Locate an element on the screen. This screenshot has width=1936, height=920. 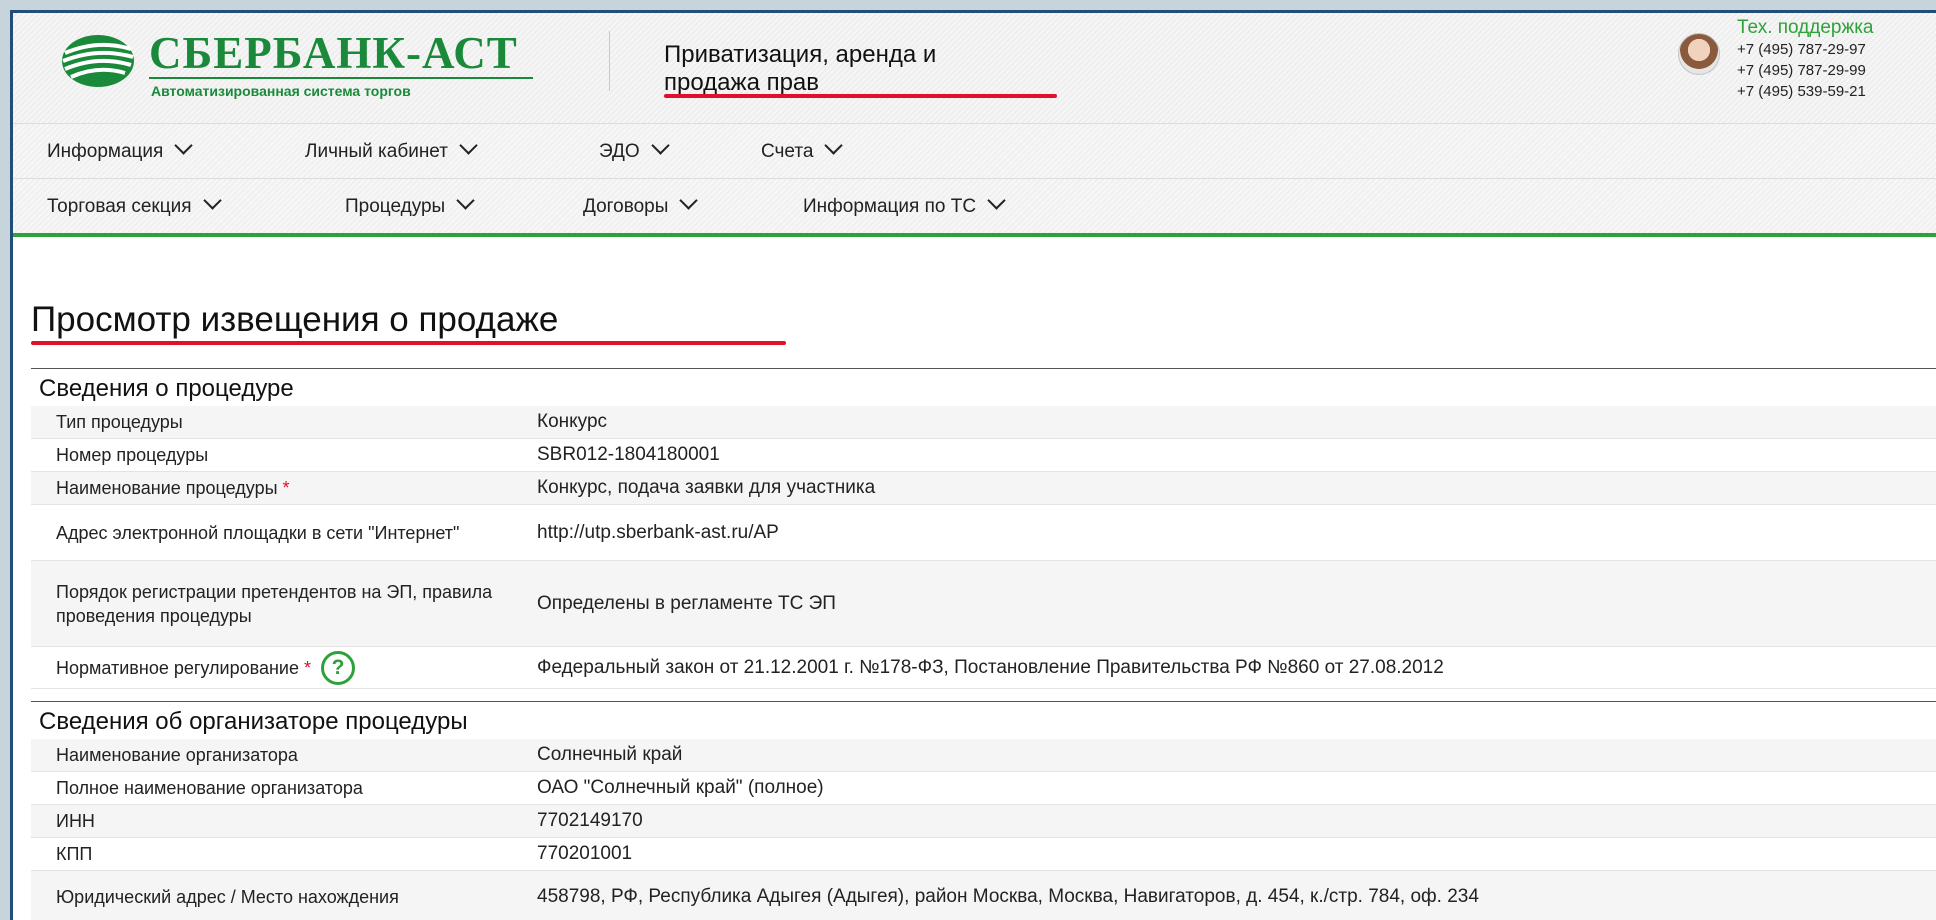
support-avatar-icon is located at coordinates (1699, 54).